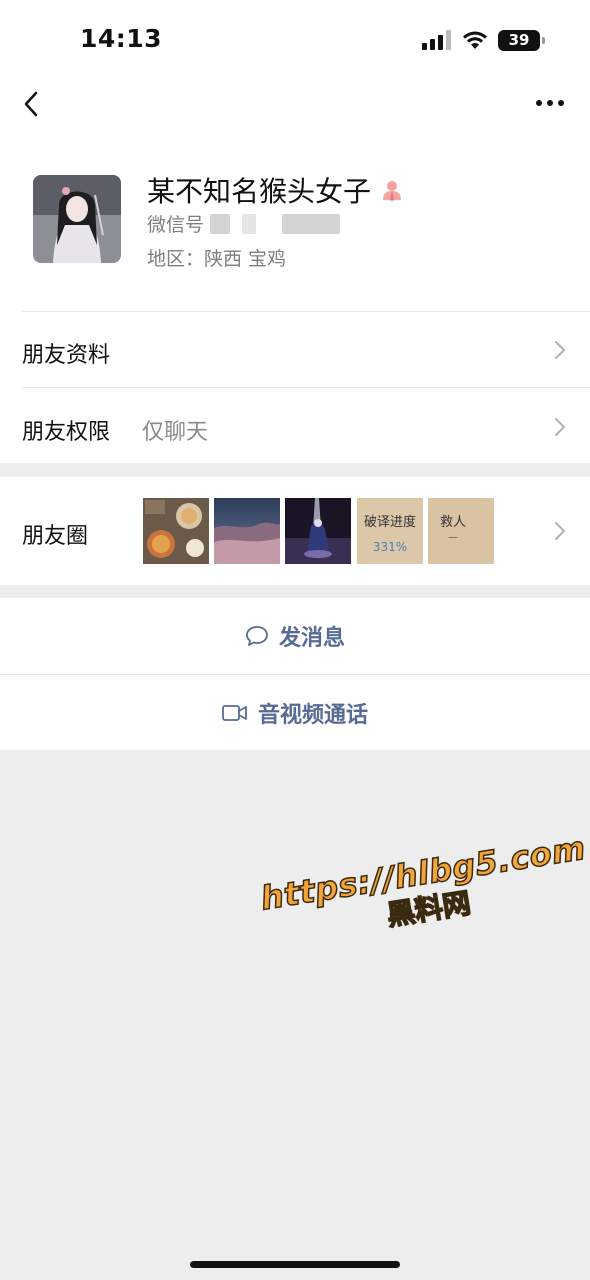 This screenshot has height=1280, width=590. Describe the element at coordinates (389, 522) in the screenshot. I see `thumb-text: 破译进度` at that location.